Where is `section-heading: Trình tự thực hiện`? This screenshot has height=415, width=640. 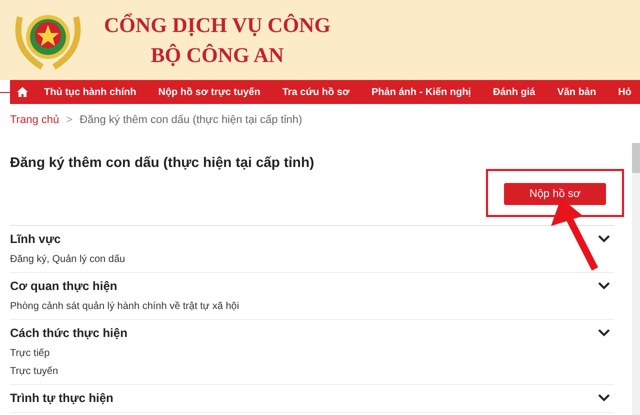 section-heading: Trình tự thực hiện is located at coordinates (62, 398).